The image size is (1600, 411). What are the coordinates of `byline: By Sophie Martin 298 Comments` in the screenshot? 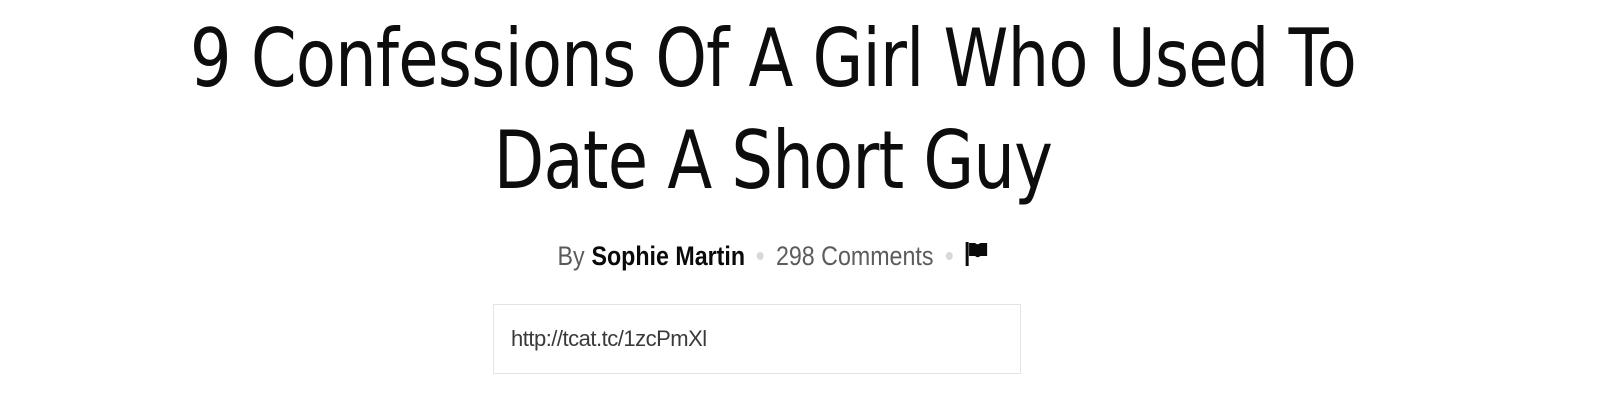 It's located at (773, 256).